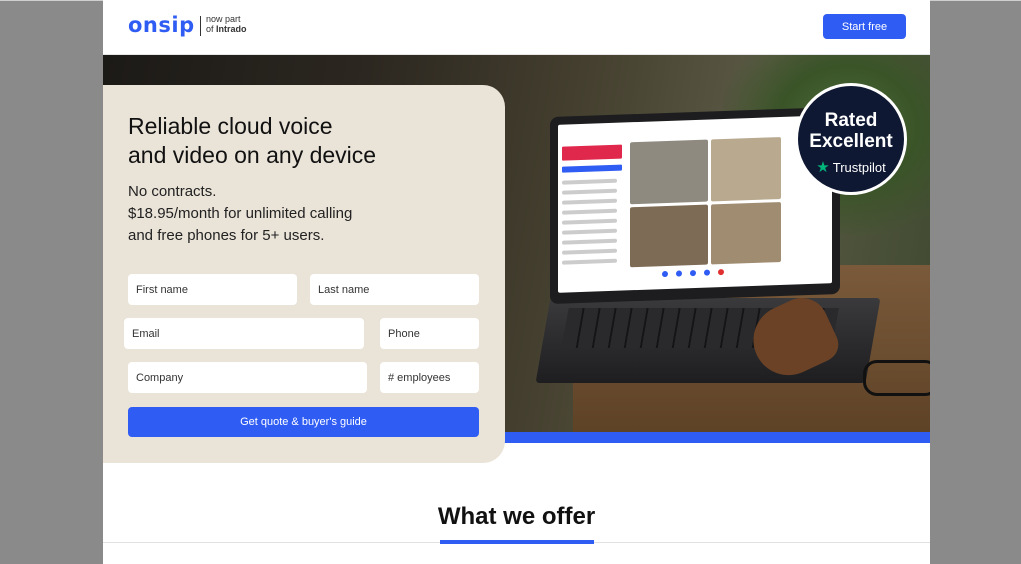 The image size is (1021, 564). What do you see at coordinates (896, 378) in the screenshot?
I see `glasses` at bounding box center [896, 378].